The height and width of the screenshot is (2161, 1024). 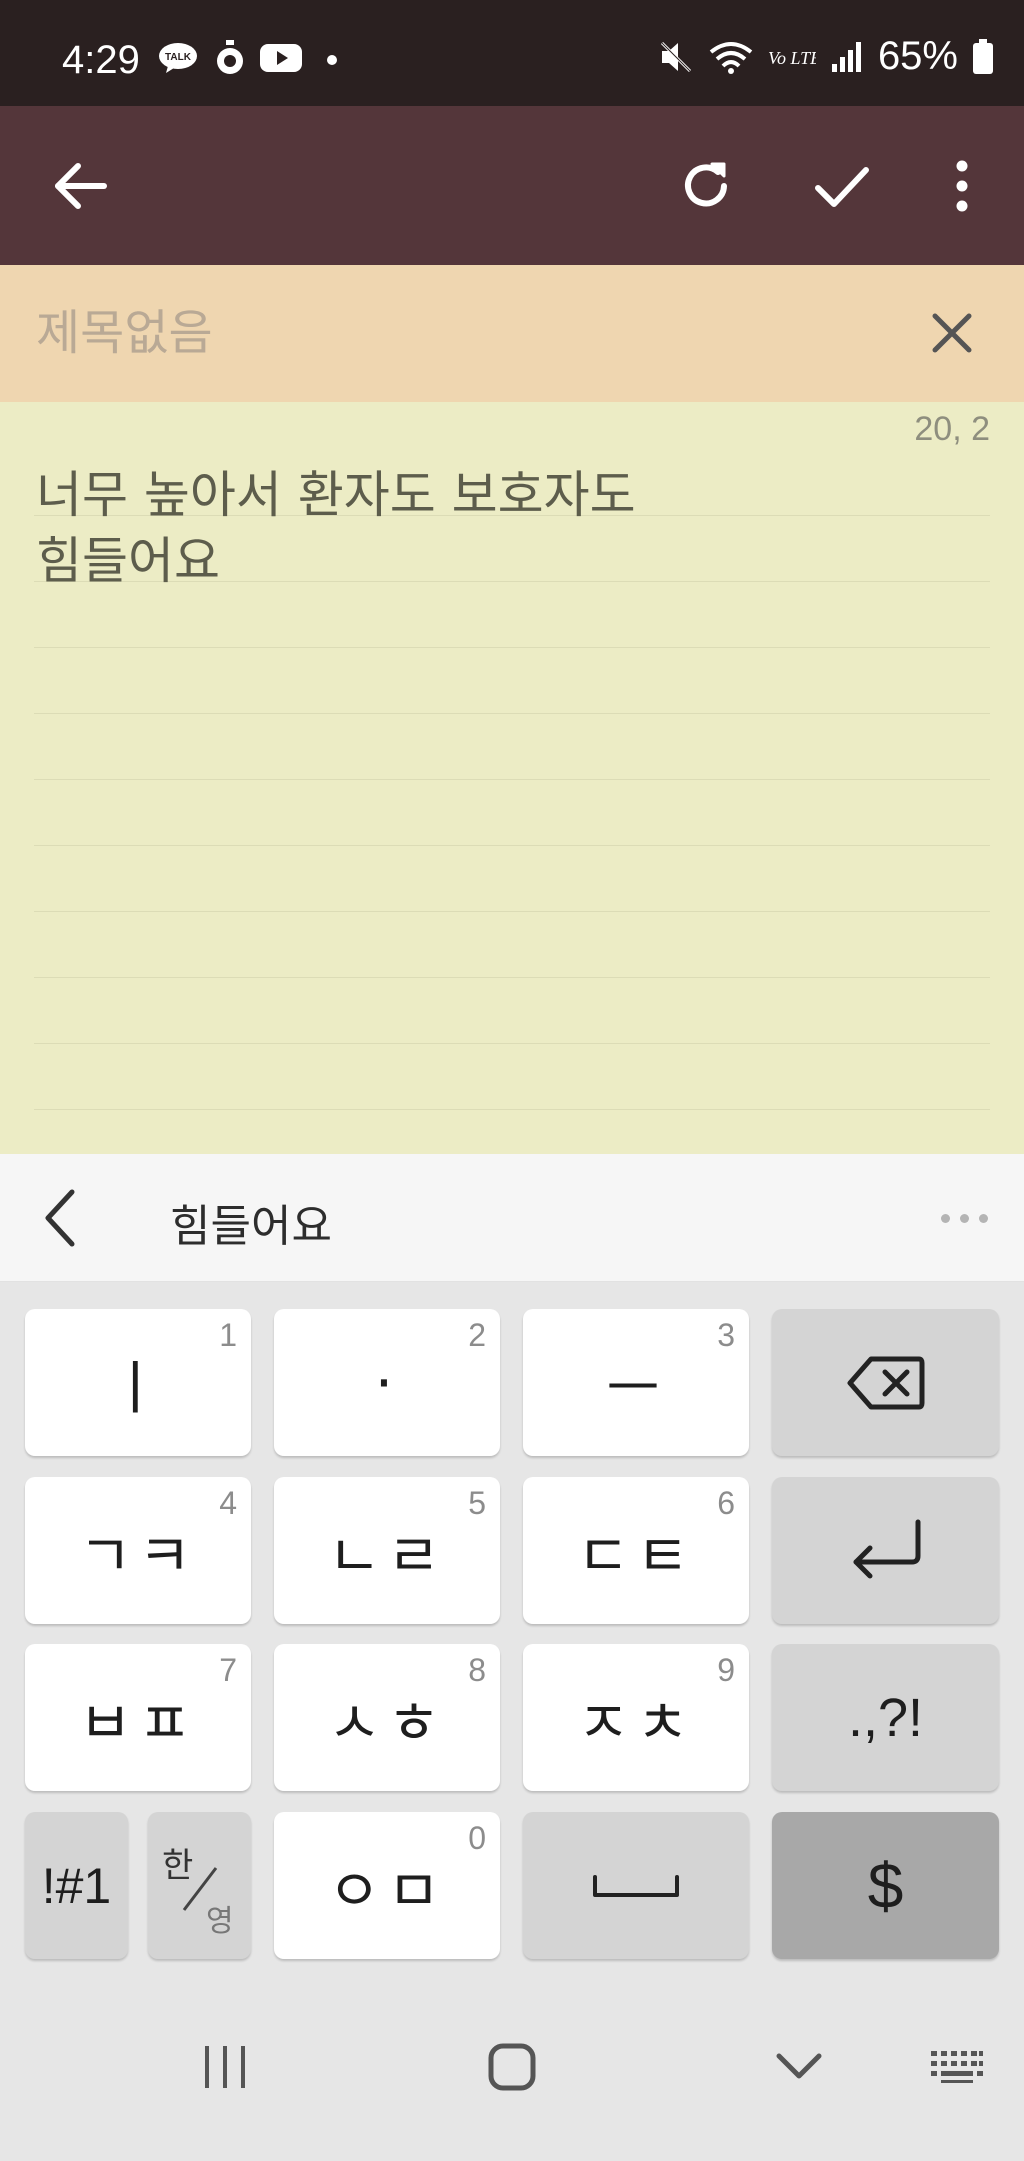 I want to click on home-button, so click(x=512, y=2067).